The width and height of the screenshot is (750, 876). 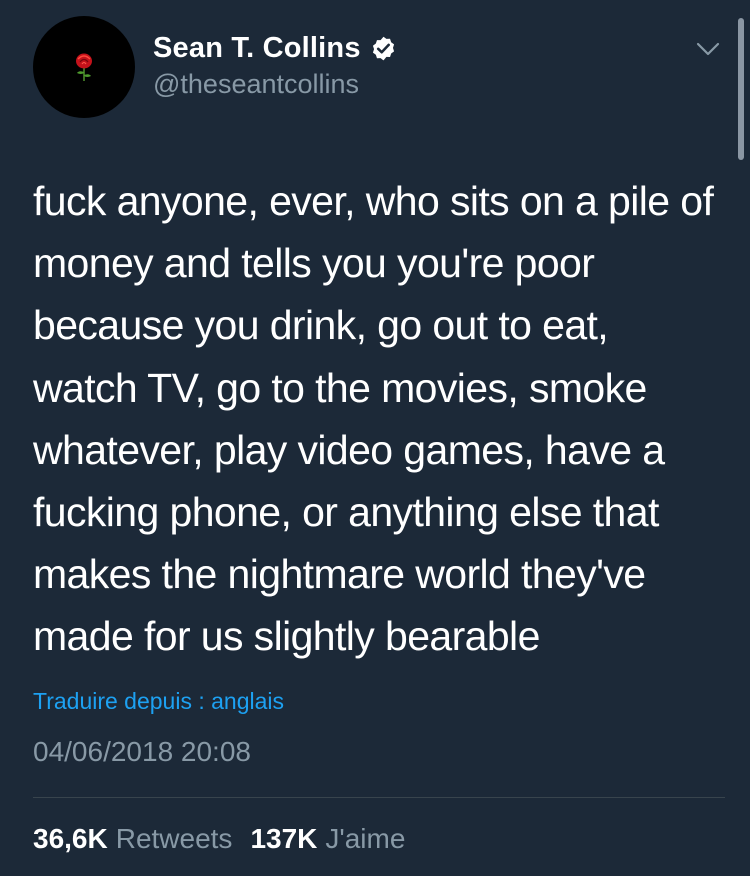 I want to click on likes-label: J'aime, so click(x=365, y=838).